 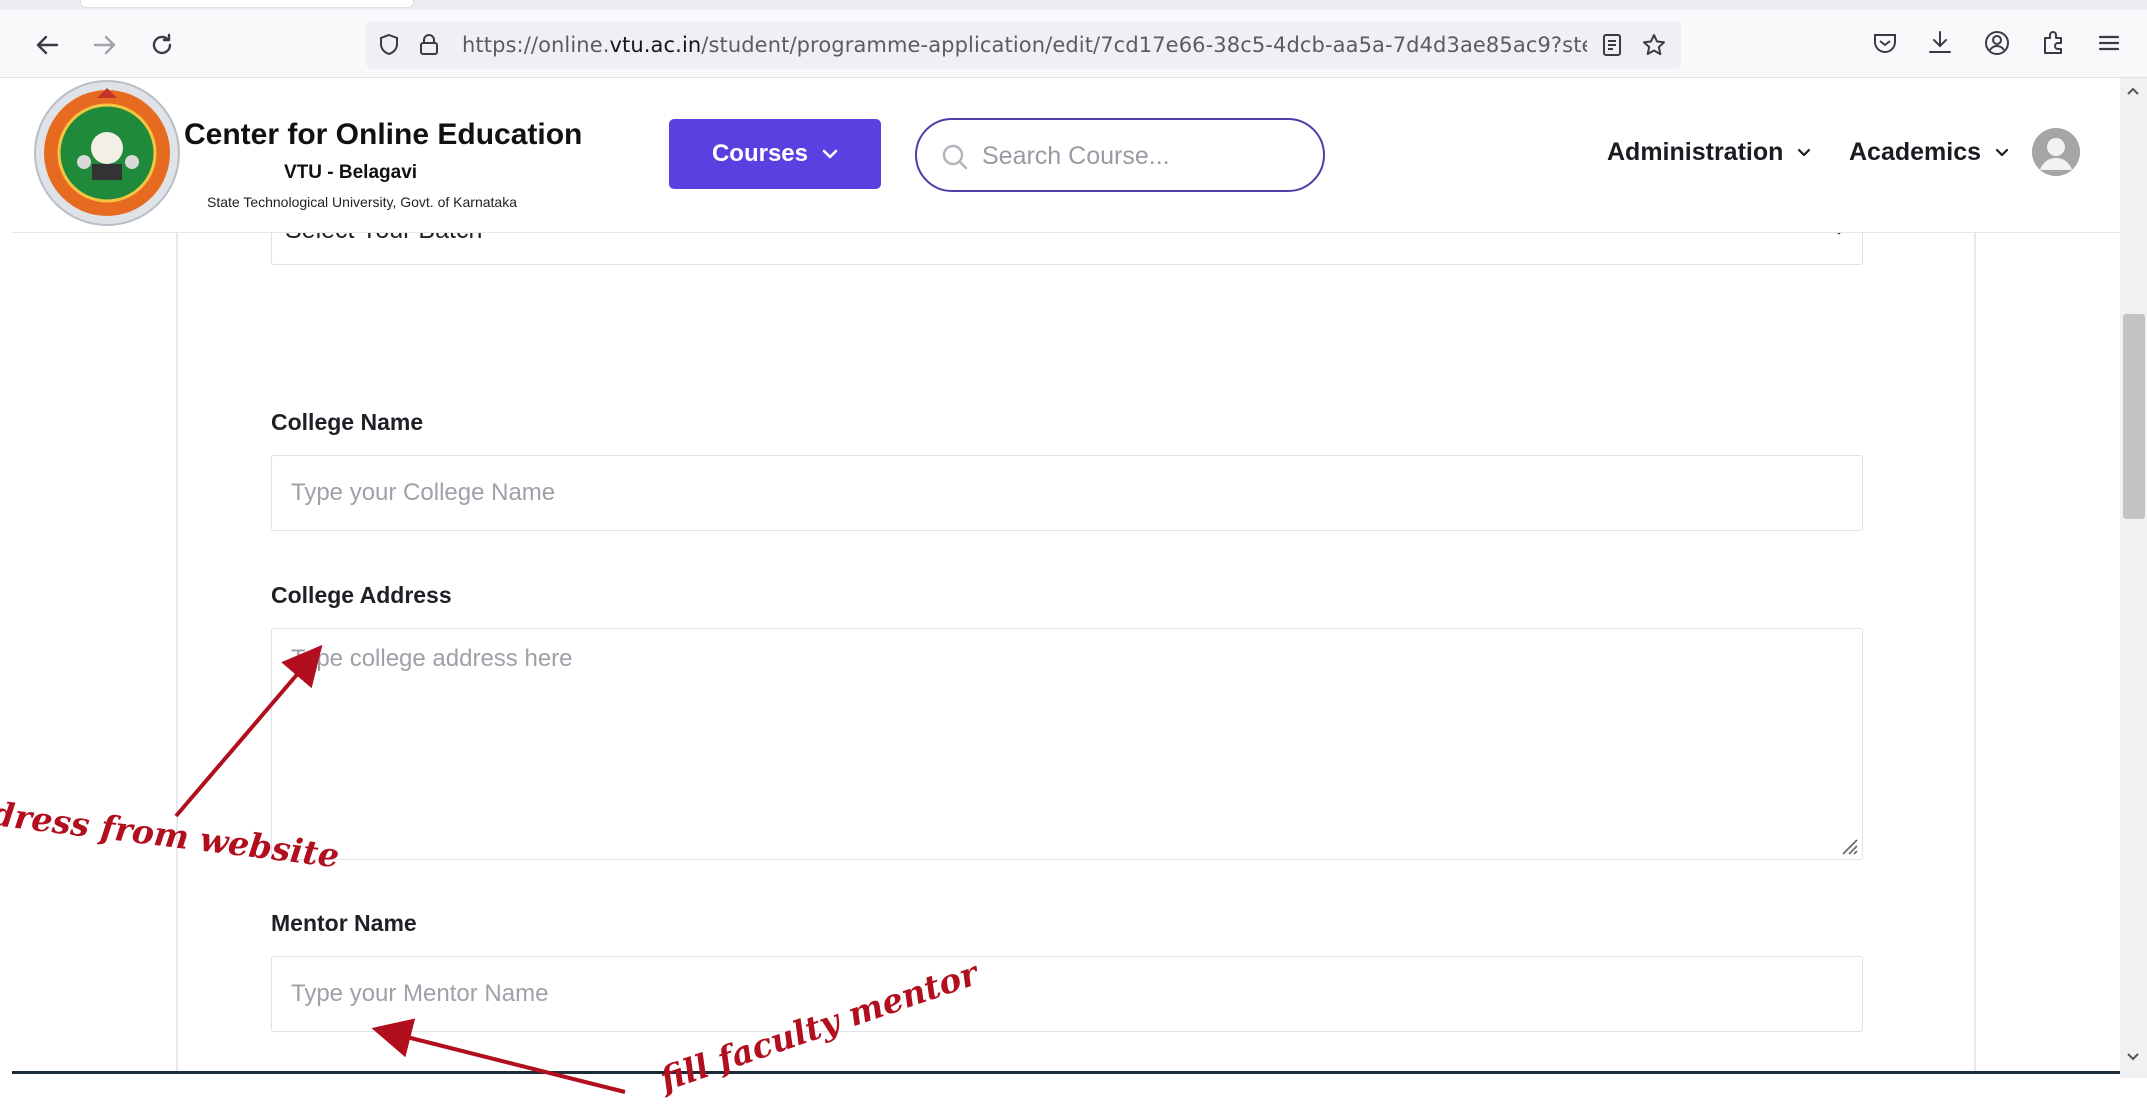 What do you see at coordinates (400, 869) in the screenshot?
I see `annotation-arrows` at bounding box center [400, 869].